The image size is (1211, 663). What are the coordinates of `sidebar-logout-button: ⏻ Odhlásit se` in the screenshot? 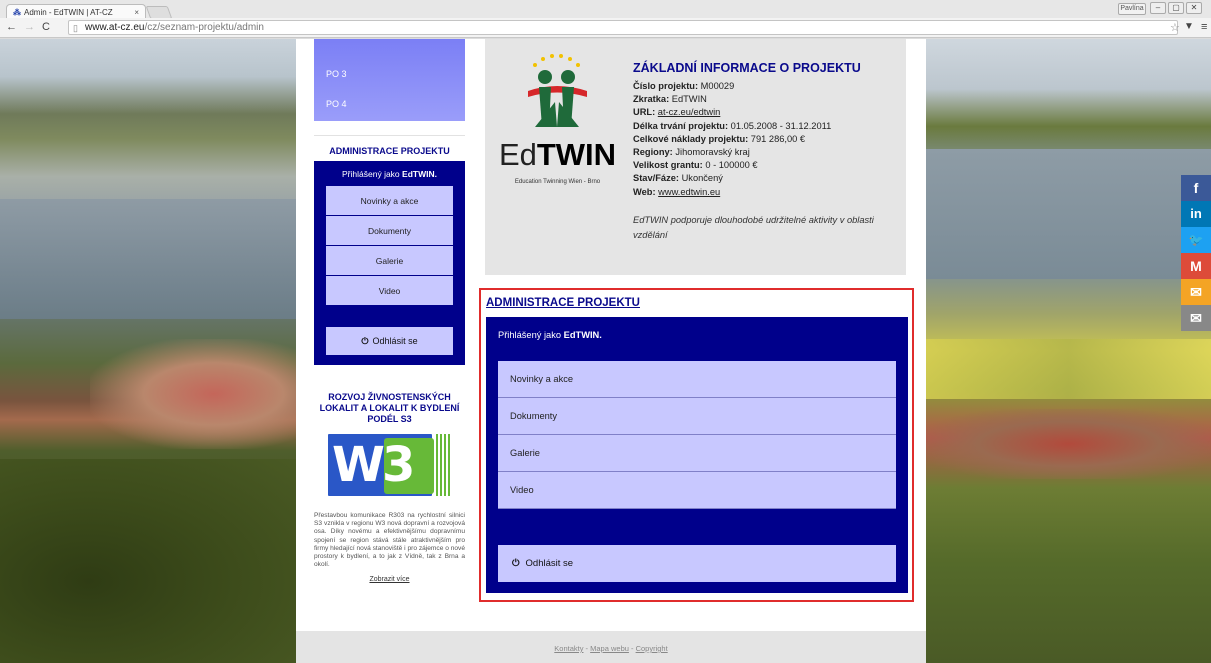 It's located at (389, 341).